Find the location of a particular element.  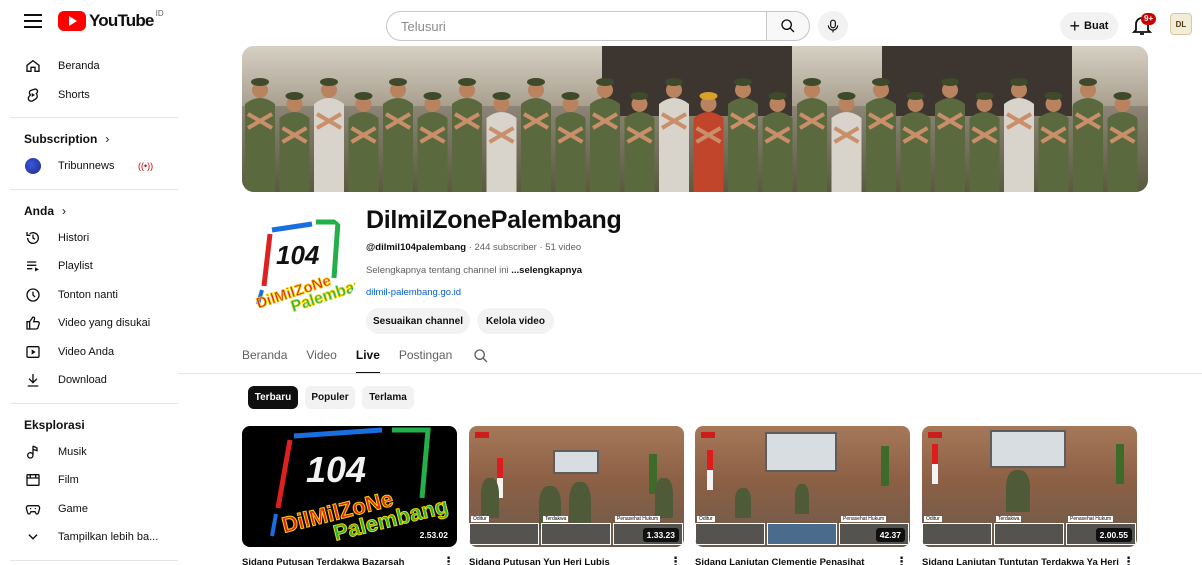

sidebar-item-label: Tonton nanti is located at coordinates (88, 294).